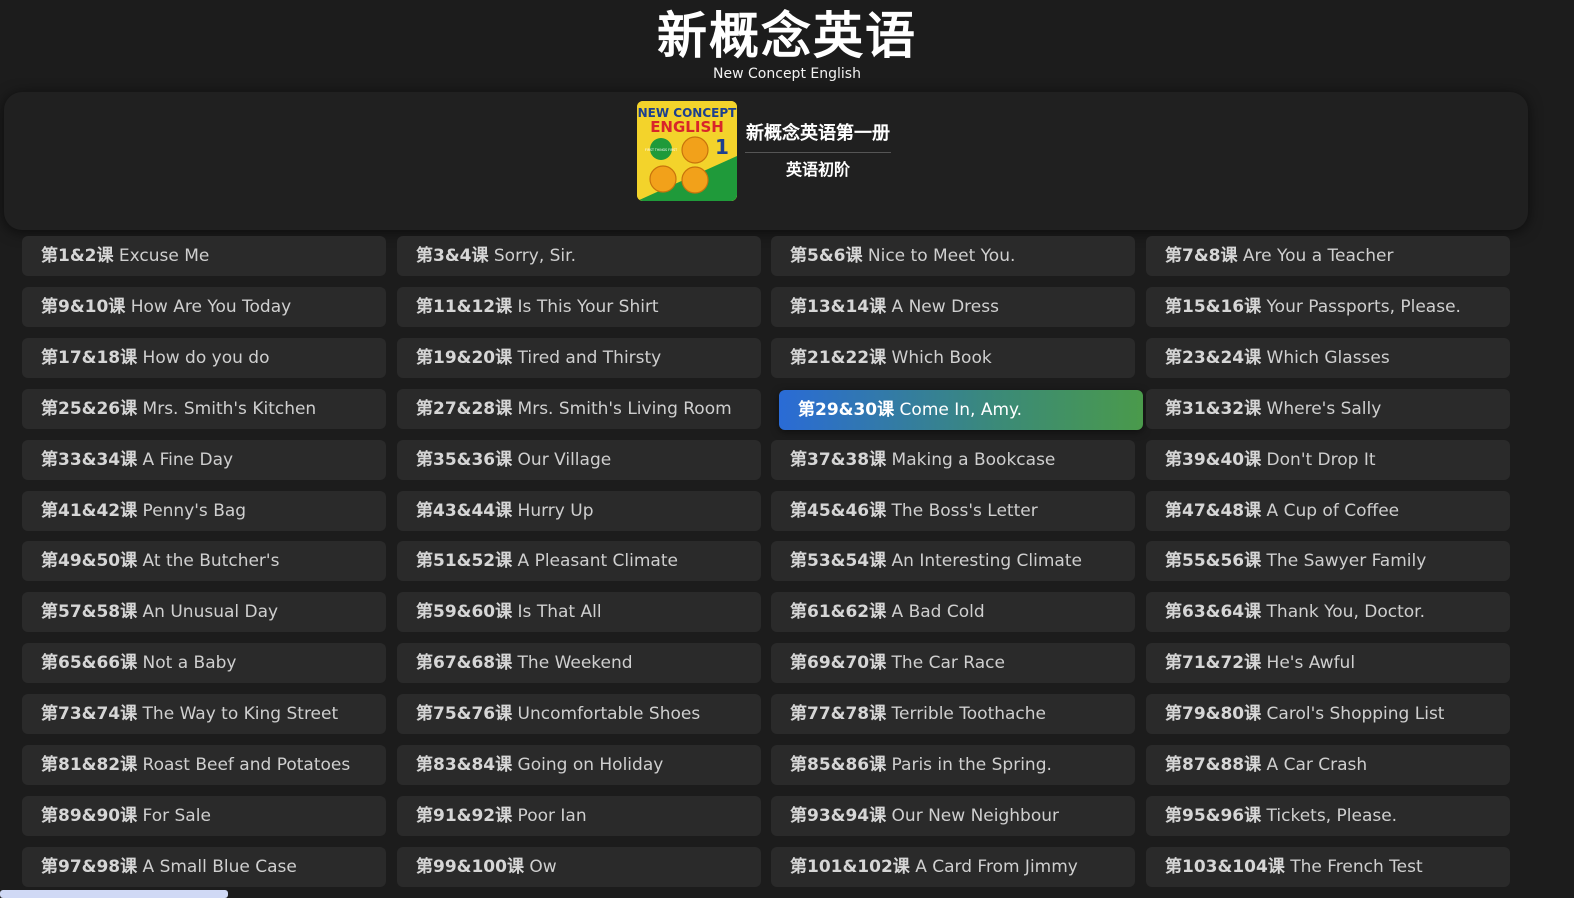 This screenshot has height=898, width=1574. I want to click on lesson-title: Our New Neighbour, so click(975, 815).